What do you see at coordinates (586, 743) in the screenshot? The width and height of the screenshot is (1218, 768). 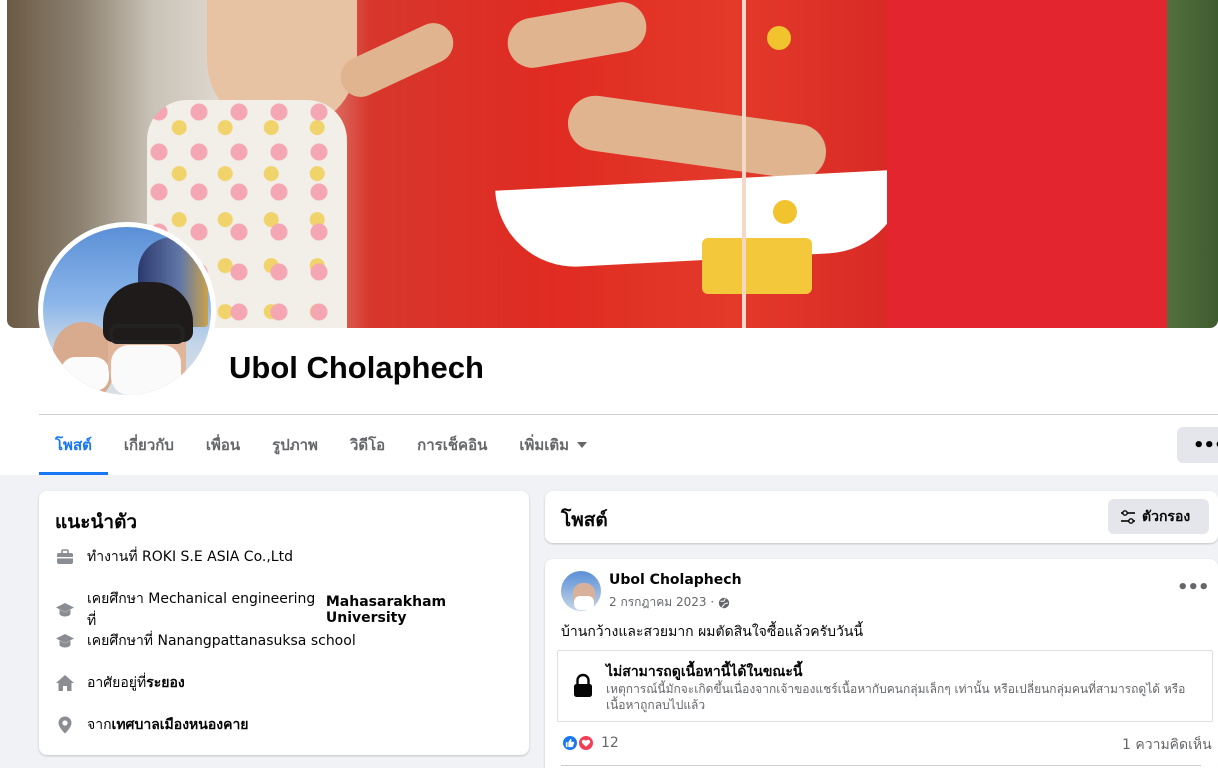 I see `love-reaction-icon` at bounding box center [586, 743].